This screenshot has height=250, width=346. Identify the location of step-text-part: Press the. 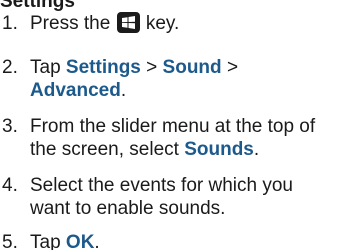
(70, 23).